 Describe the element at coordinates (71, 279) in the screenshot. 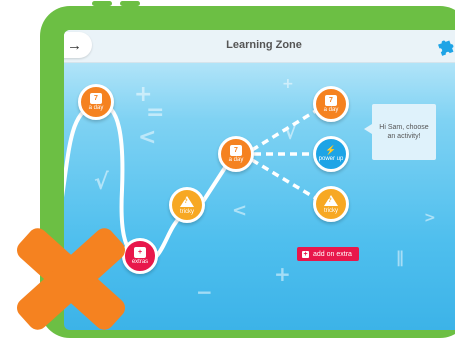

I see `cross-icon` at that location.